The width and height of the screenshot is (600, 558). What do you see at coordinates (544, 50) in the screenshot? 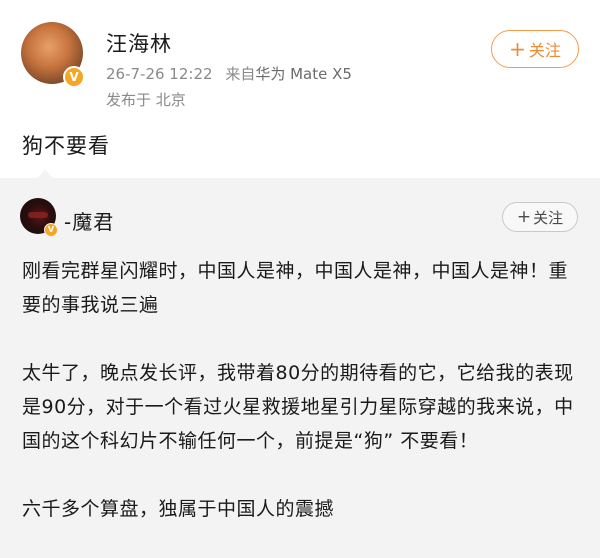
I see `follow-label: 关注` at bounding box center [544, 50].